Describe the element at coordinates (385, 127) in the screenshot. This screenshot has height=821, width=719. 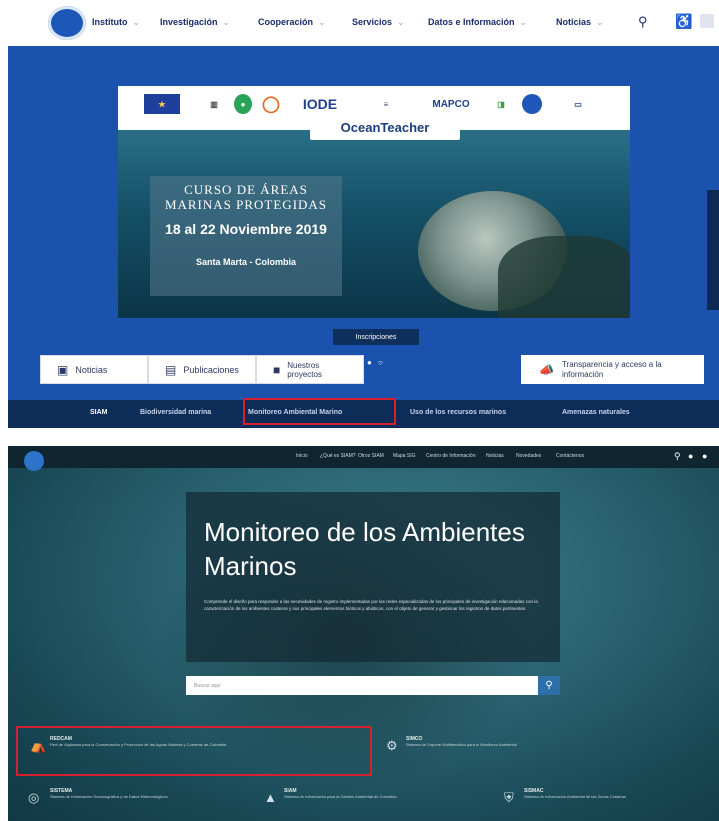
I see `ocean-teacher-logo: OceanTeacher` at that location.